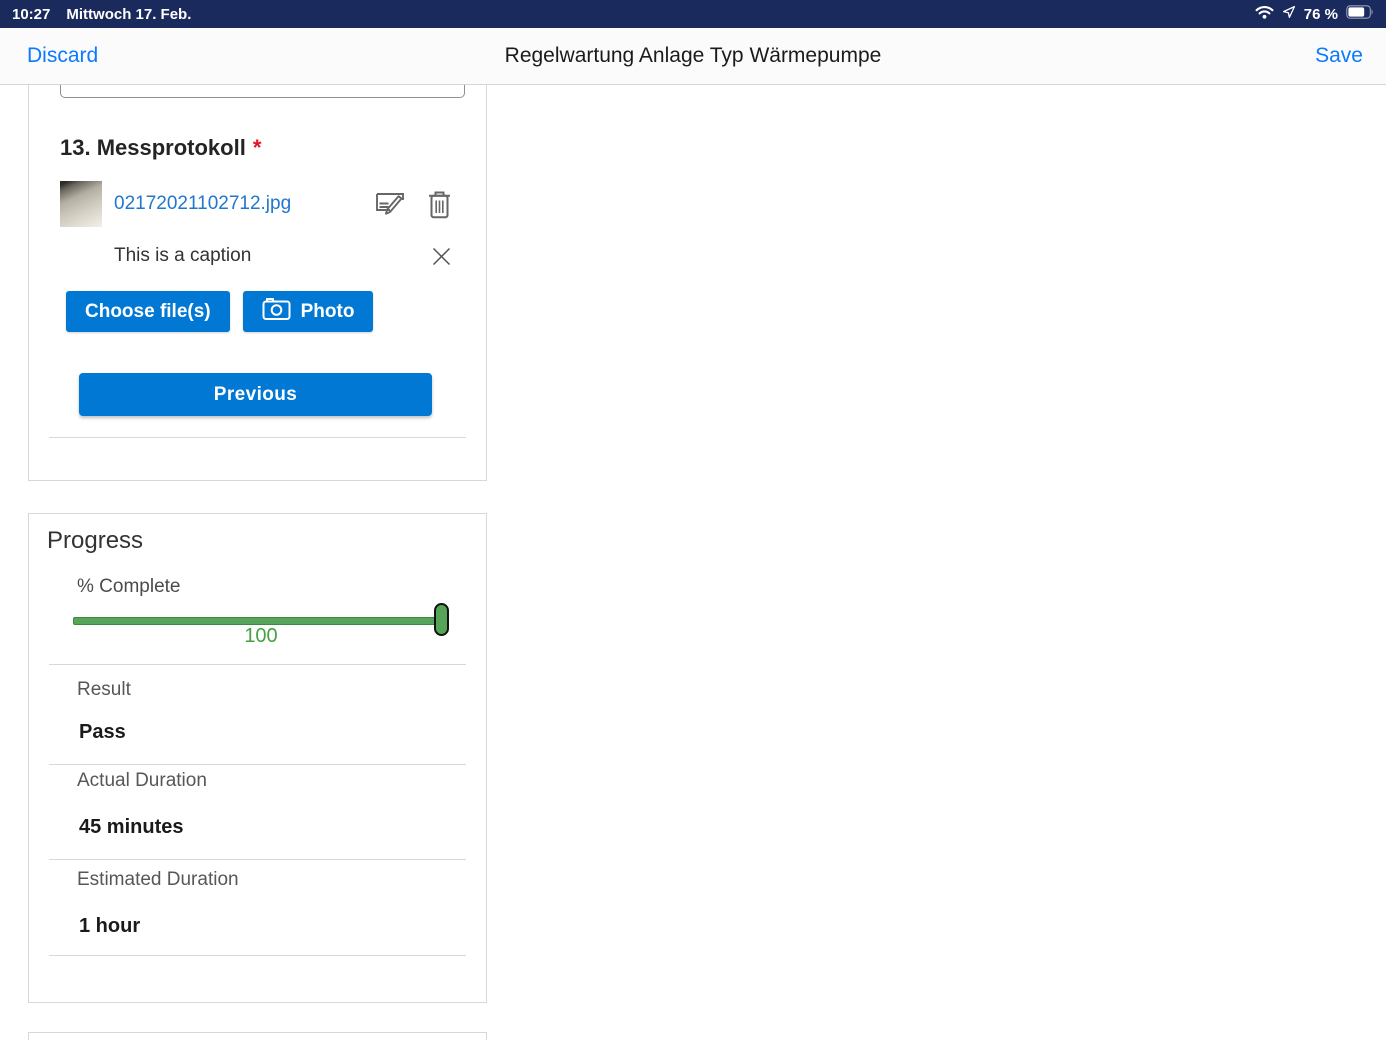 Image resolution: width=1386 pixels, height=1040 pixels. Describe the element at coordinates (131, 827) in the screenshot. I see `actual-duration-value: 45 minutes` at that location.